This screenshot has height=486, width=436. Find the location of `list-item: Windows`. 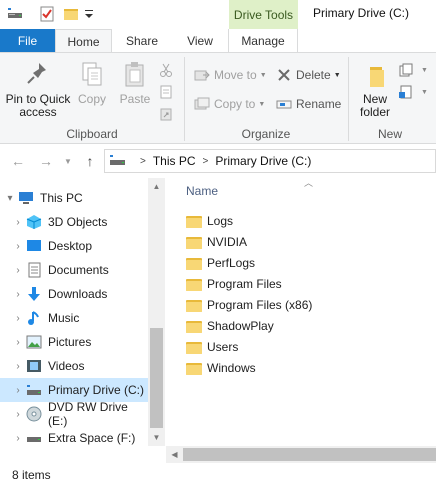

list-item: Windows is located at coordinates (221, 367).